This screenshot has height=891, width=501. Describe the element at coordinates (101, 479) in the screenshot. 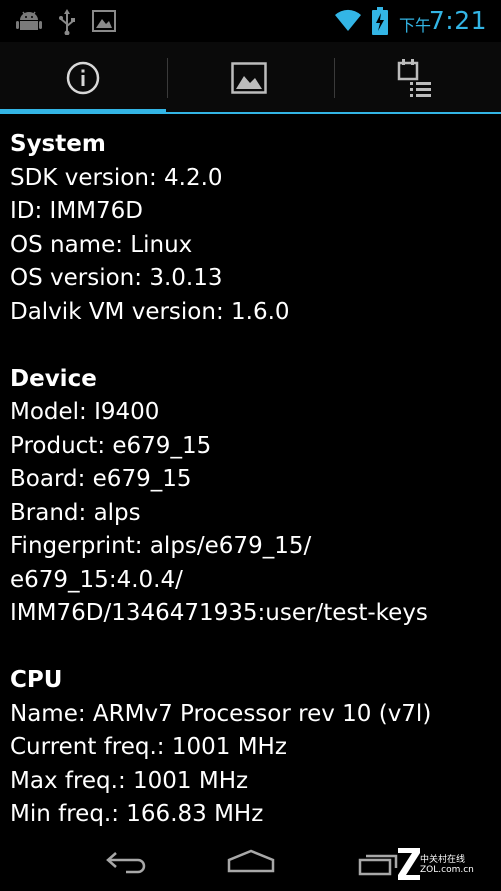

I see `info-row: Board: e679_15` at that location.